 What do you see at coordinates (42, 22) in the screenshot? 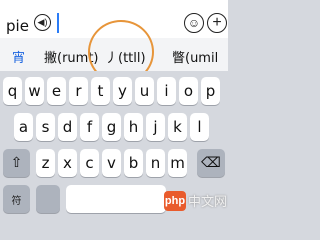
I see `voice-icon: ◀)` at bounding box center [42, 22].